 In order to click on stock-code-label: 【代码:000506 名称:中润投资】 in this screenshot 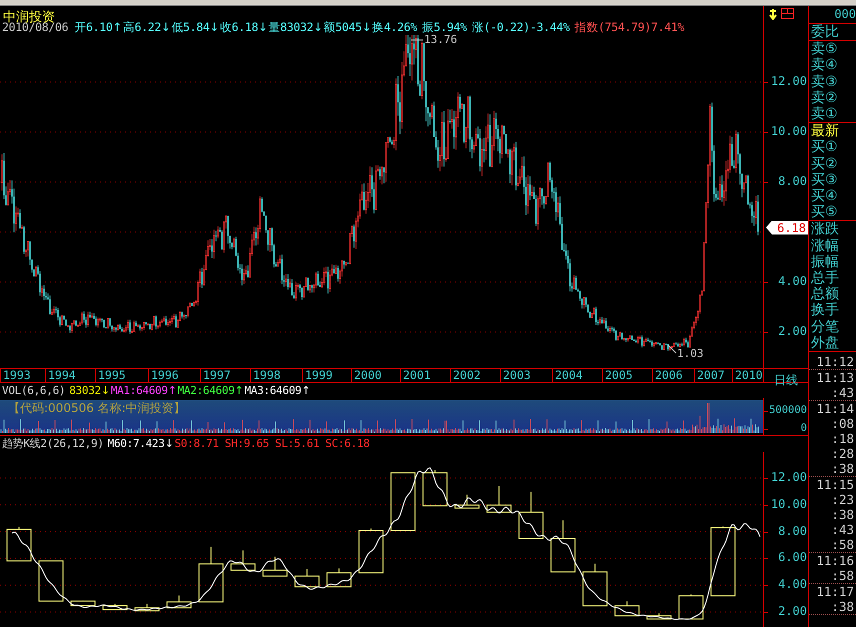, I will do `click(97, 408)`.